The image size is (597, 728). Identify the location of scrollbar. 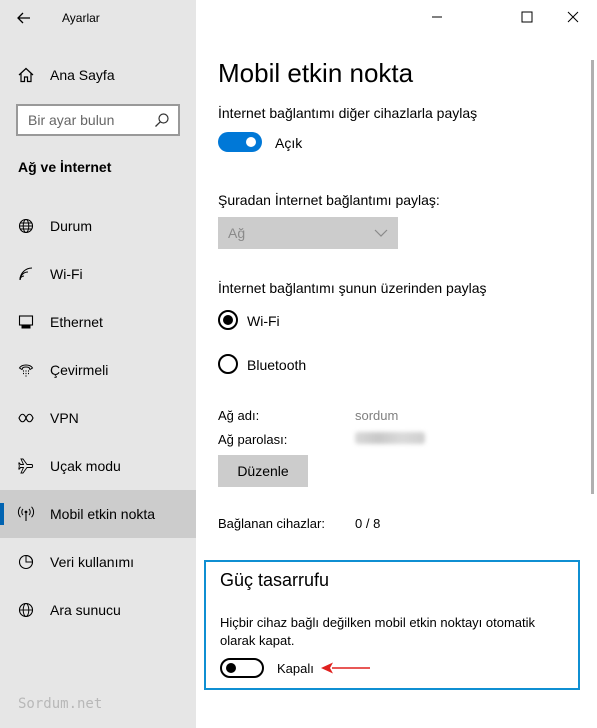
(592, 277).